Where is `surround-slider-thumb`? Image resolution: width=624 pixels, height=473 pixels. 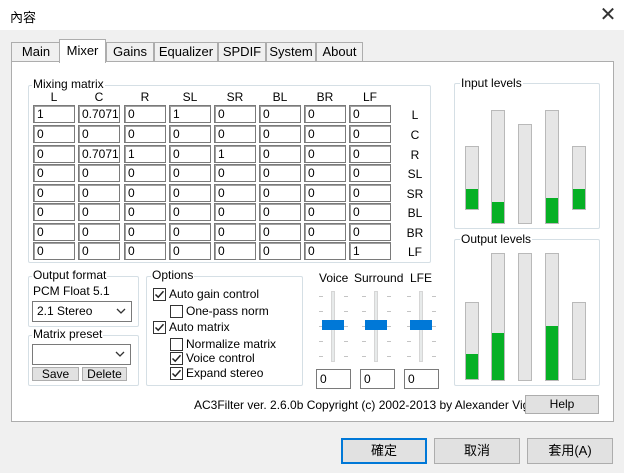
surround-slider-thumb is located at coordinates (376, 325).